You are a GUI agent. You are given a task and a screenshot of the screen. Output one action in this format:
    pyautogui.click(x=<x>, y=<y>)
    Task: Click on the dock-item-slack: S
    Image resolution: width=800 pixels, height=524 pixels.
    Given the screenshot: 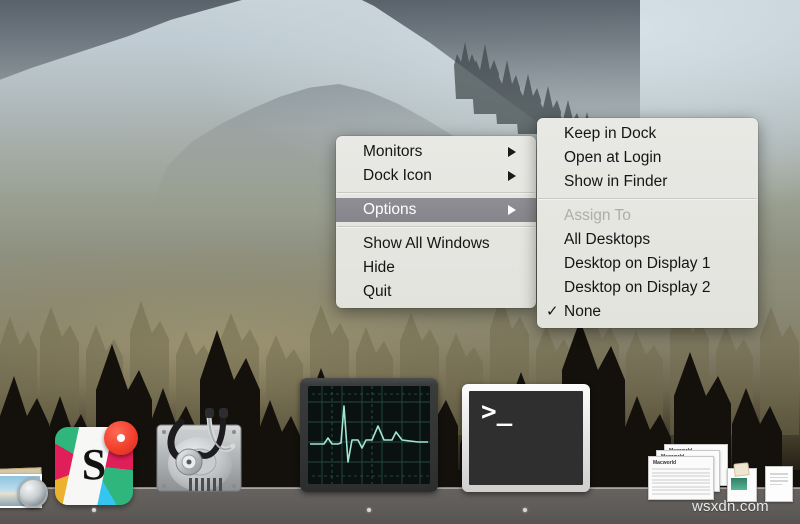 What is the action you would take?
    pyautogui.click(x=96, y=464)
    